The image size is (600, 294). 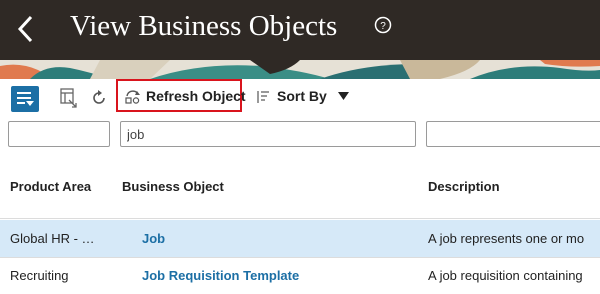 What do you see at coordinates (300, 69) in the screenshot?
I see `decorative-banner` at bounding box center [300, 69].